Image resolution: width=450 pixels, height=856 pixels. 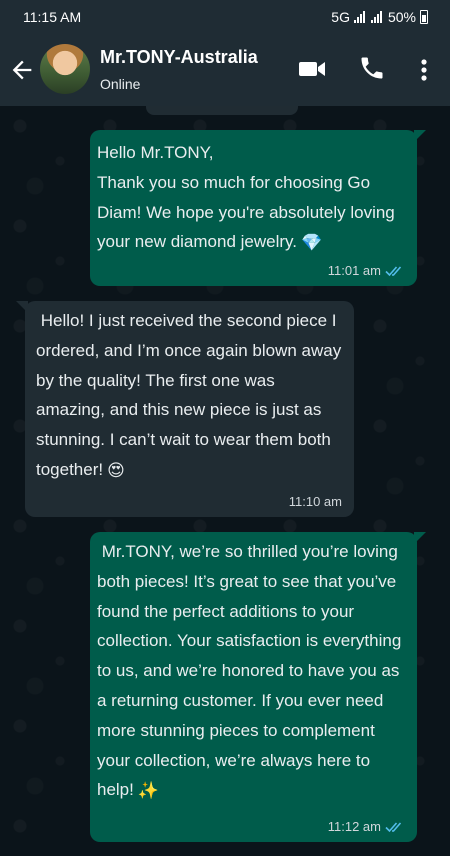 What do you see at coordinates (354, 826) in the screenshot?
I see `message-time: 11:12 am` at bounding box center [354, 826].